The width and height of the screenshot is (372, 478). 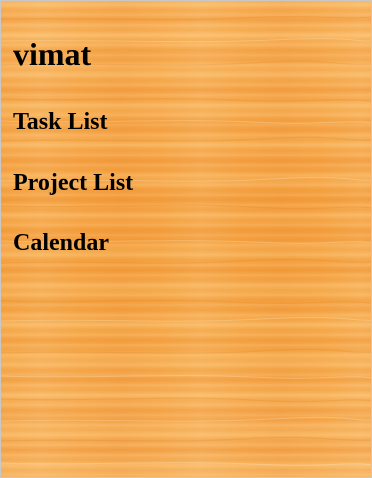 I want to click on app-title: vimat, so click(x=52, y=54).